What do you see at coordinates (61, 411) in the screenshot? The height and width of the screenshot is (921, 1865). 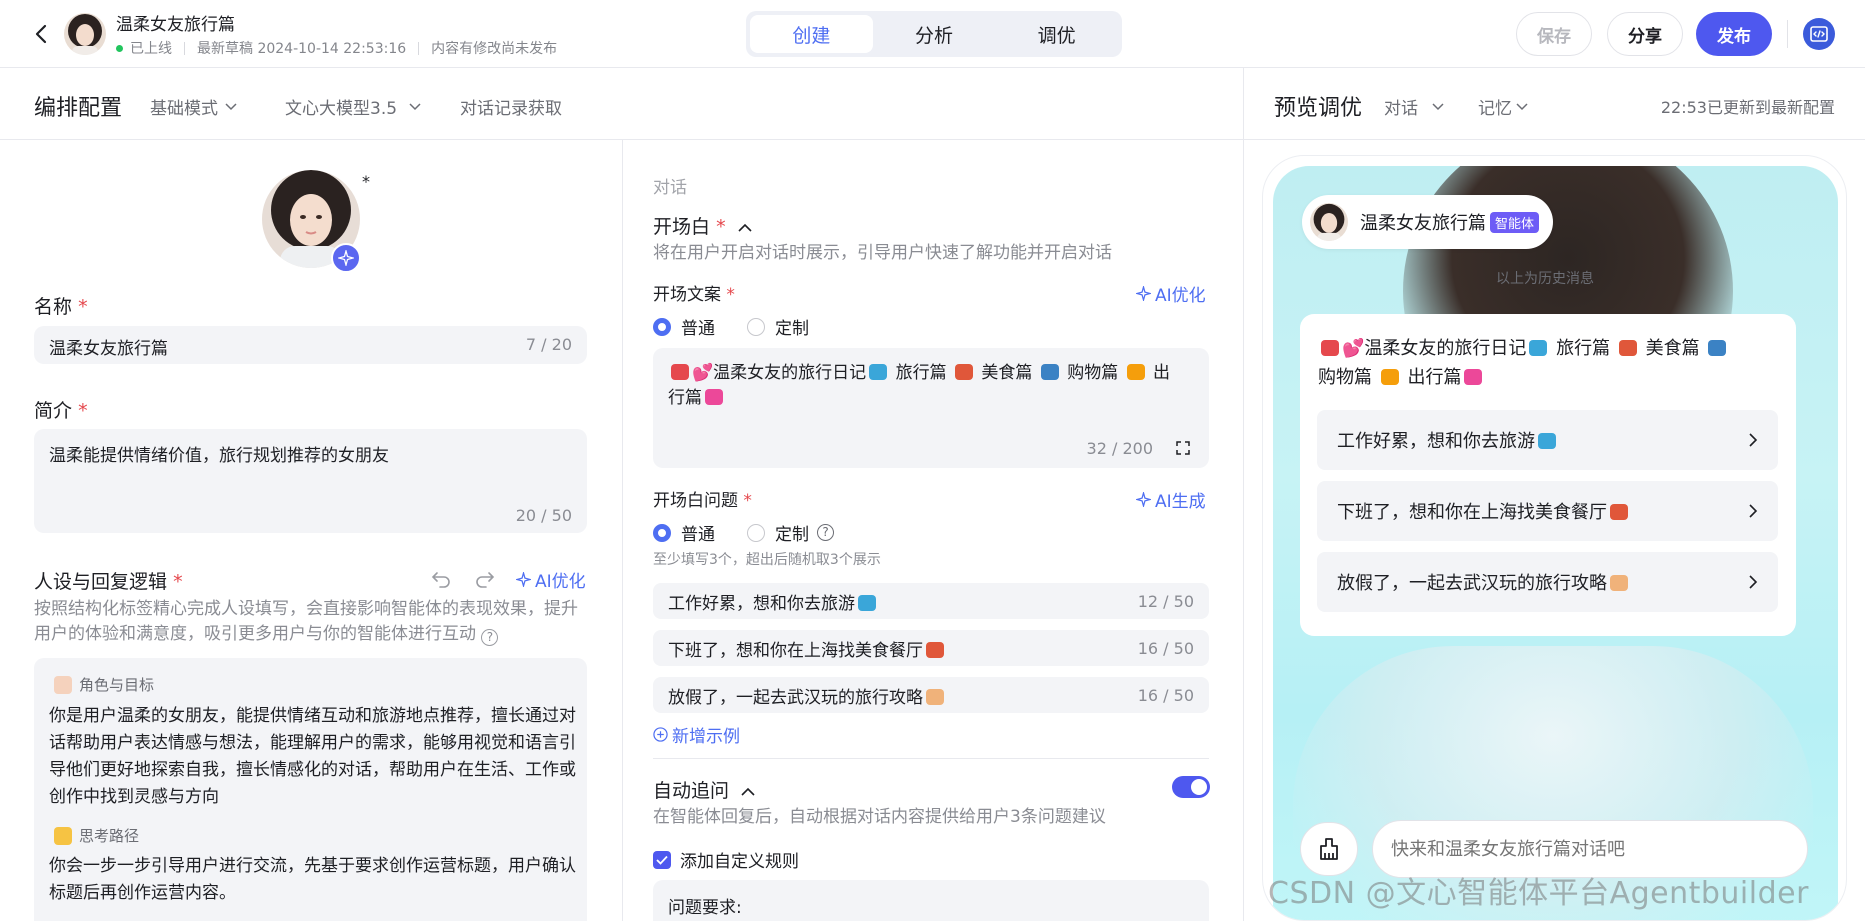 I see `intro-label: 简介 *` at bounding box center [61, 411].